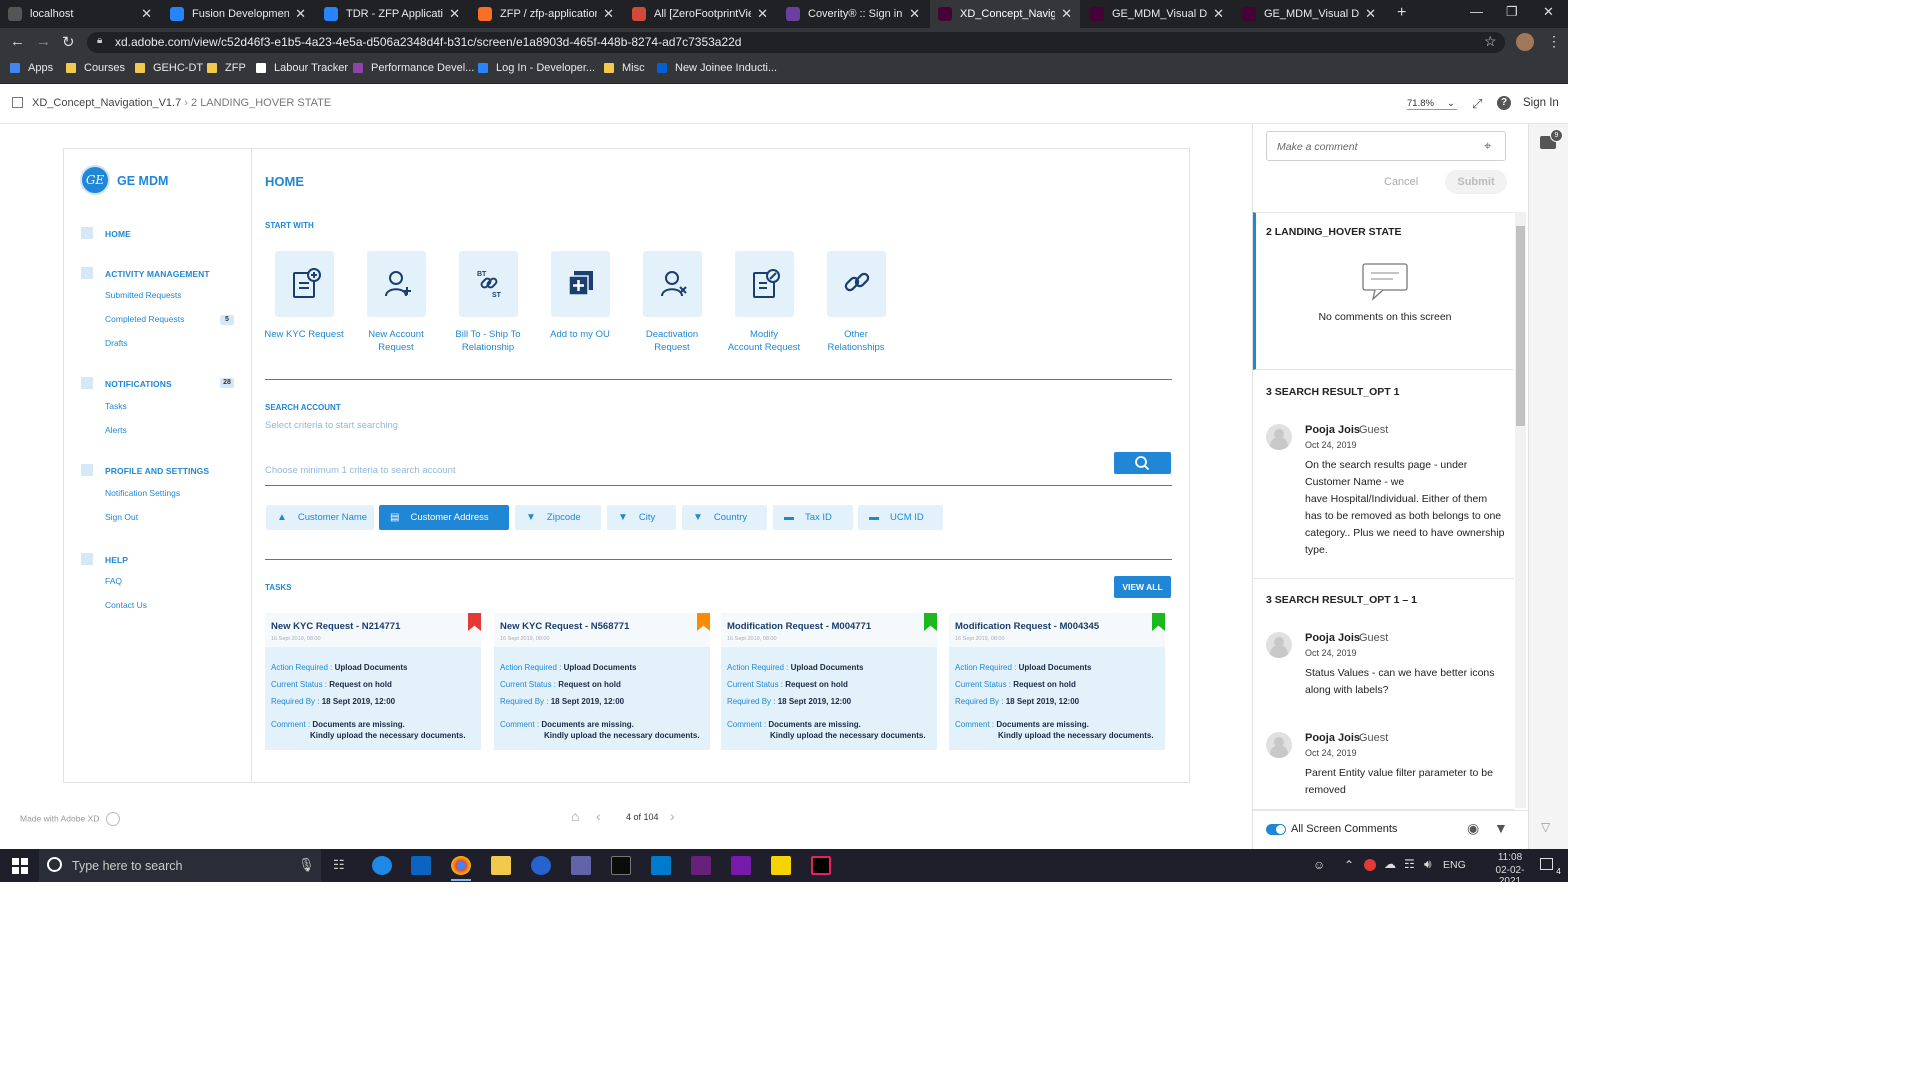 This screenshot has width=1920, height=1080. I want to click on grid-view-icon, so click(17, 102).